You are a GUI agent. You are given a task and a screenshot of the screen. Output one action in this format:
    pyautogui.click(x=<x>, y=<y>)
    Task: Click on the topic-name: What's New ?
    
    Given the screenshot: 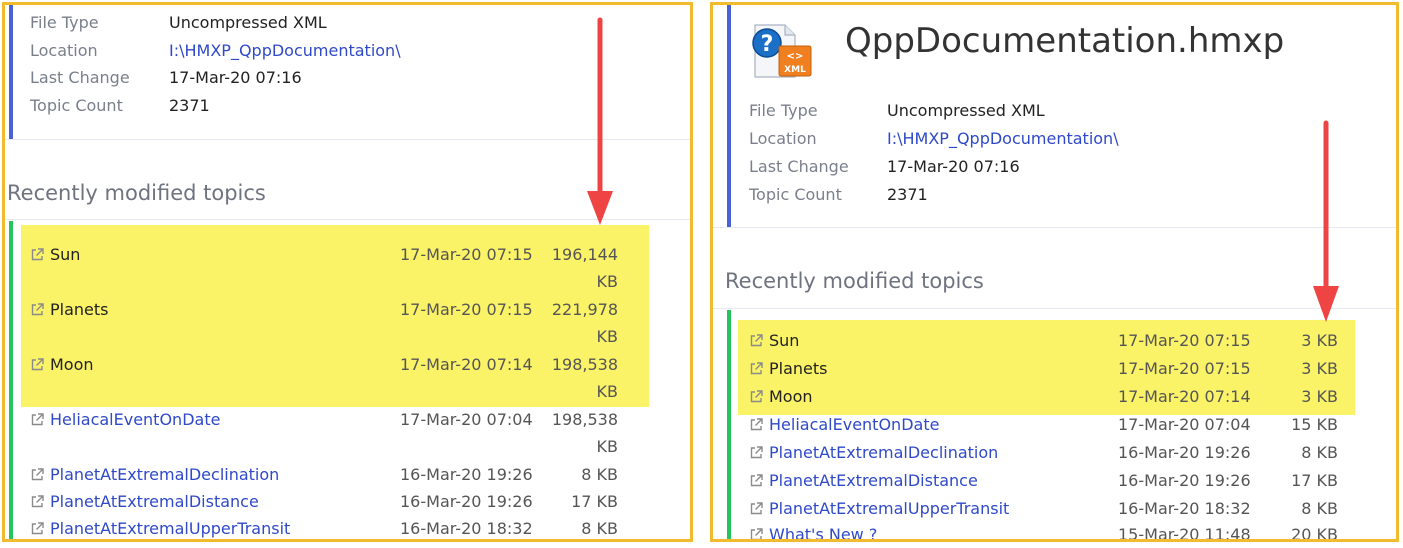 What is the action you would take?
    pyautogui.click(x=823, y=533)
    